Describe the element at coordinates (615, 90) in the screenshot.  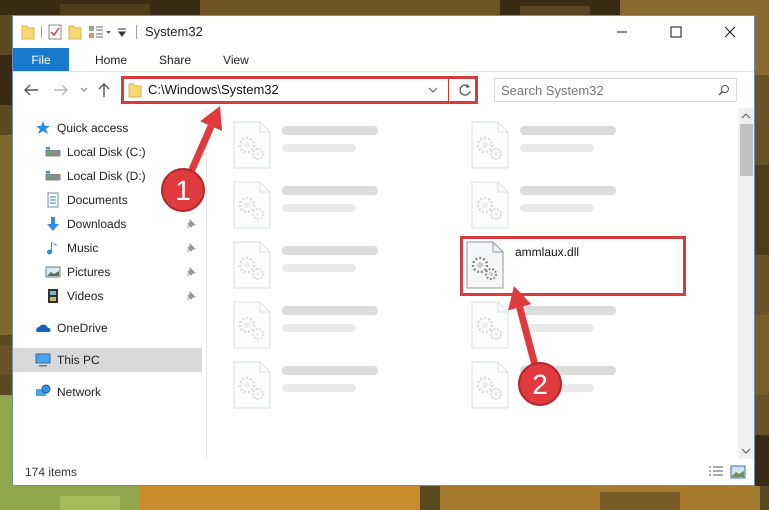
I see `search-field: Search System32` at that location.